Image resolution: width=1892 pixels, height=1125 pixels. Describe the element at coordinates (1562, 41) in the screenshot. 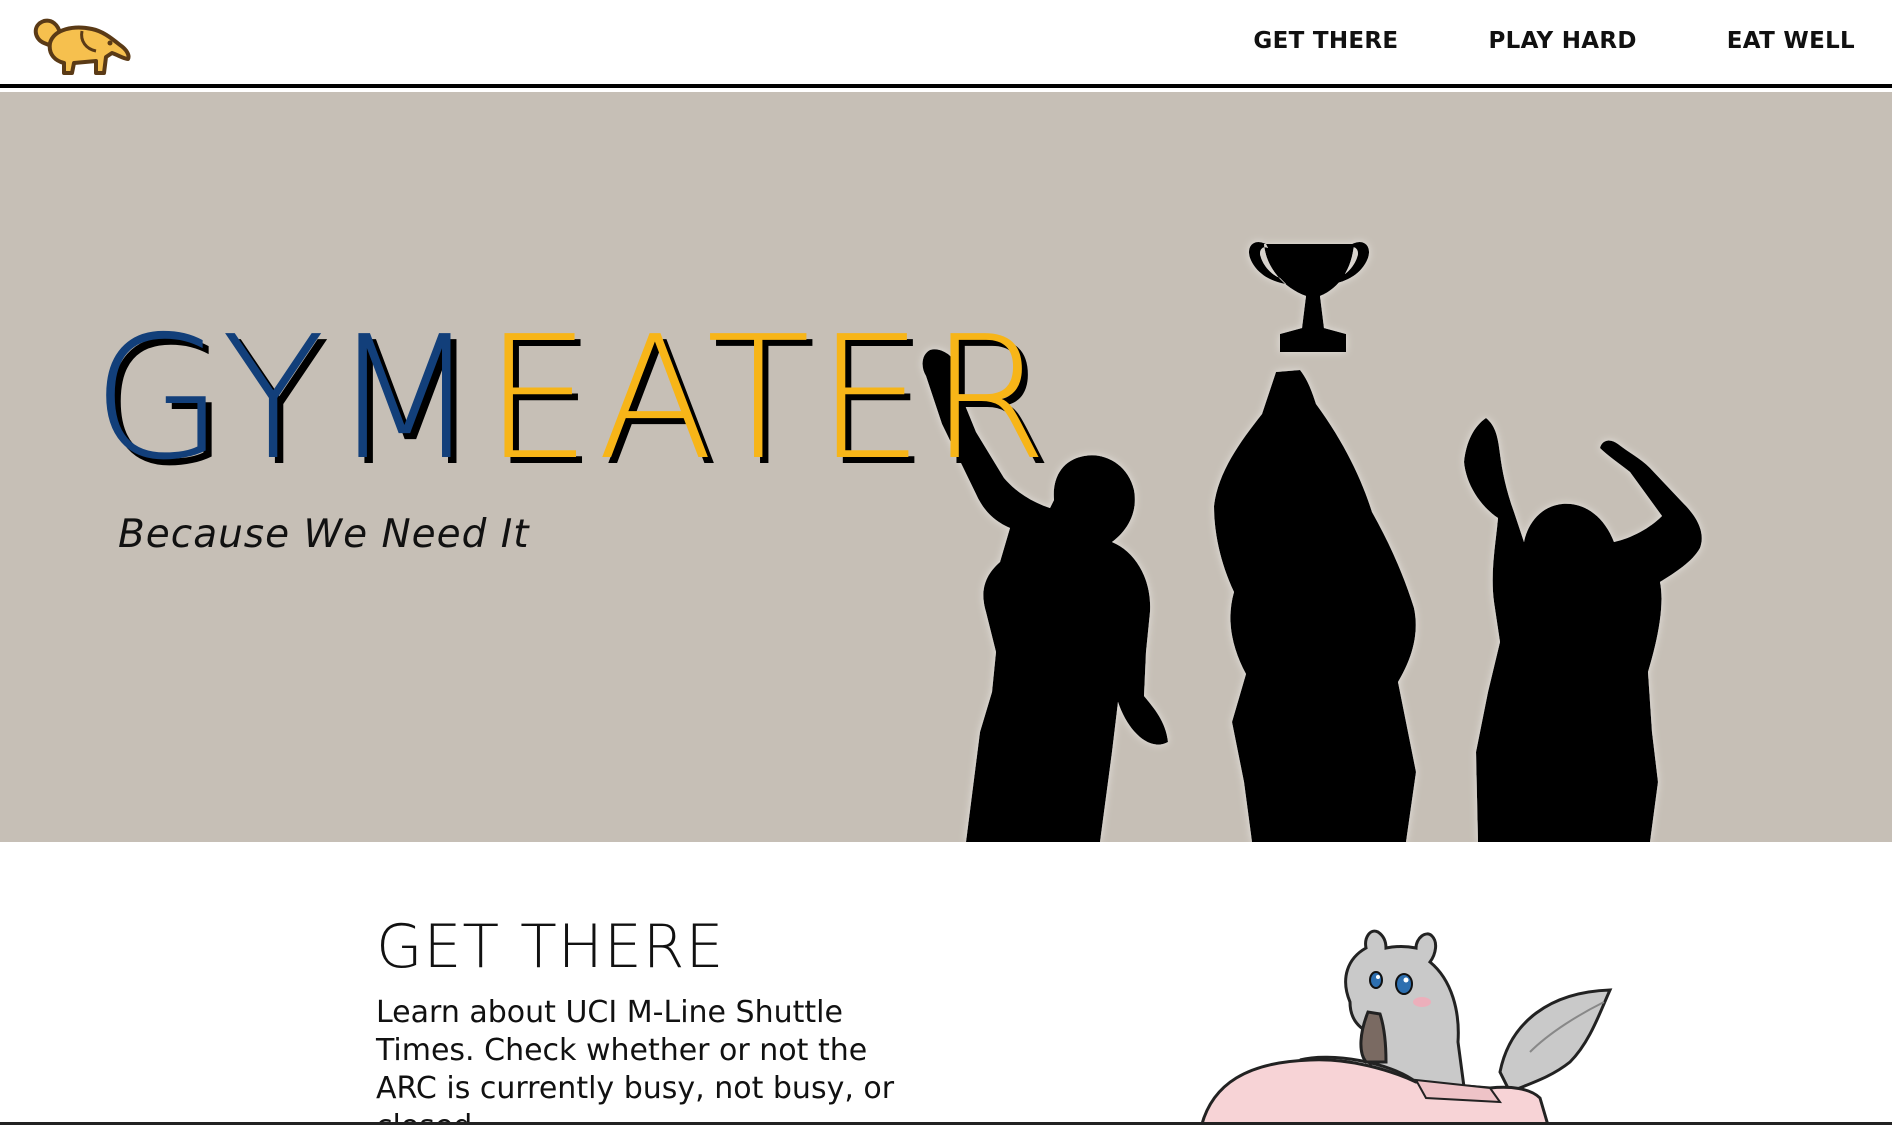

I see `nav-link-play-hard: PLAY HARD` at that location.